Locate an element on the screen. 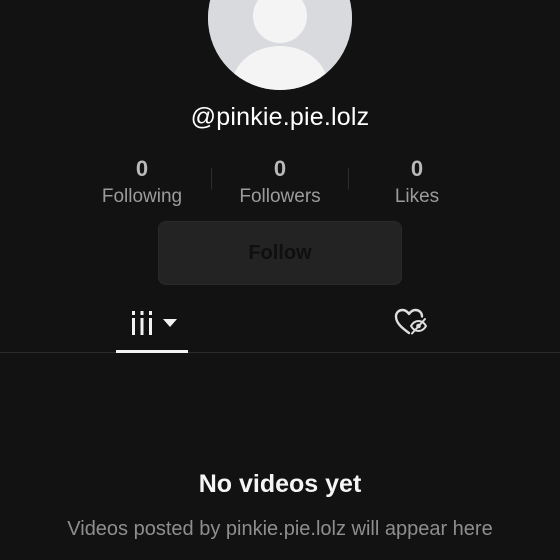 The width and height of the screenshot is (560, 560). stat-following-count: 0 is located at coordinates (142, 168).